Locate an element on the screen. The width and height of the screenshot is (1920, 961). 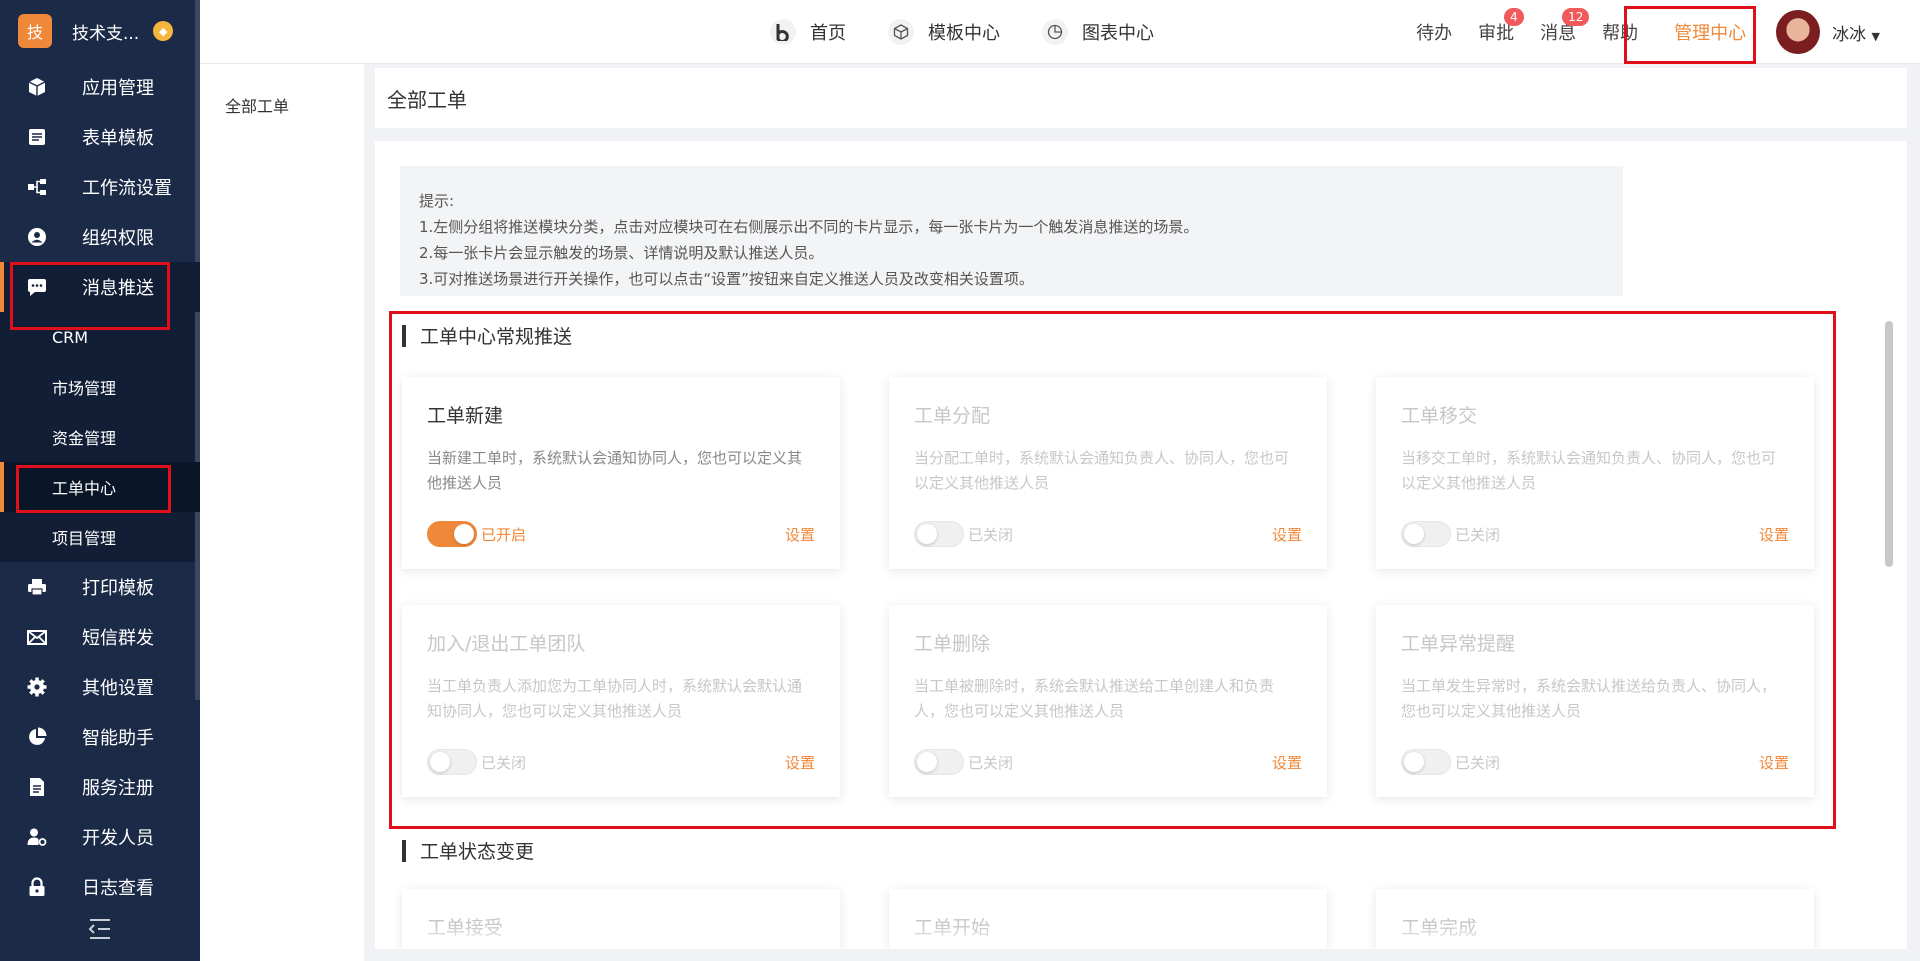
sidebar-item-assistant: 智能助手 is located at coordinates (100, 737).